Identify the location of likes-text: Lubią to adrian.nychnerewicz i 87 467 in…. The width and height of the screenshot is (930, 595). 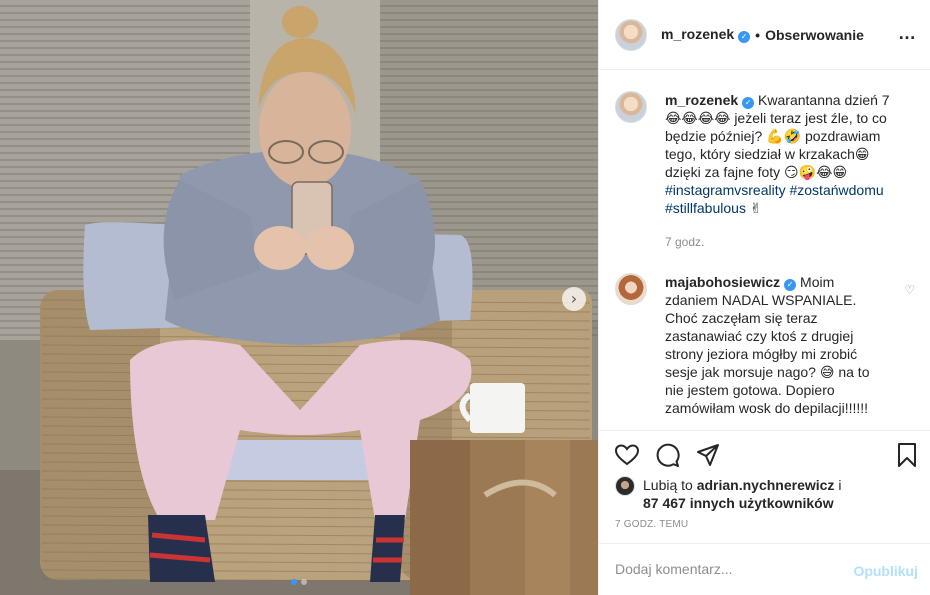
(742, 494).